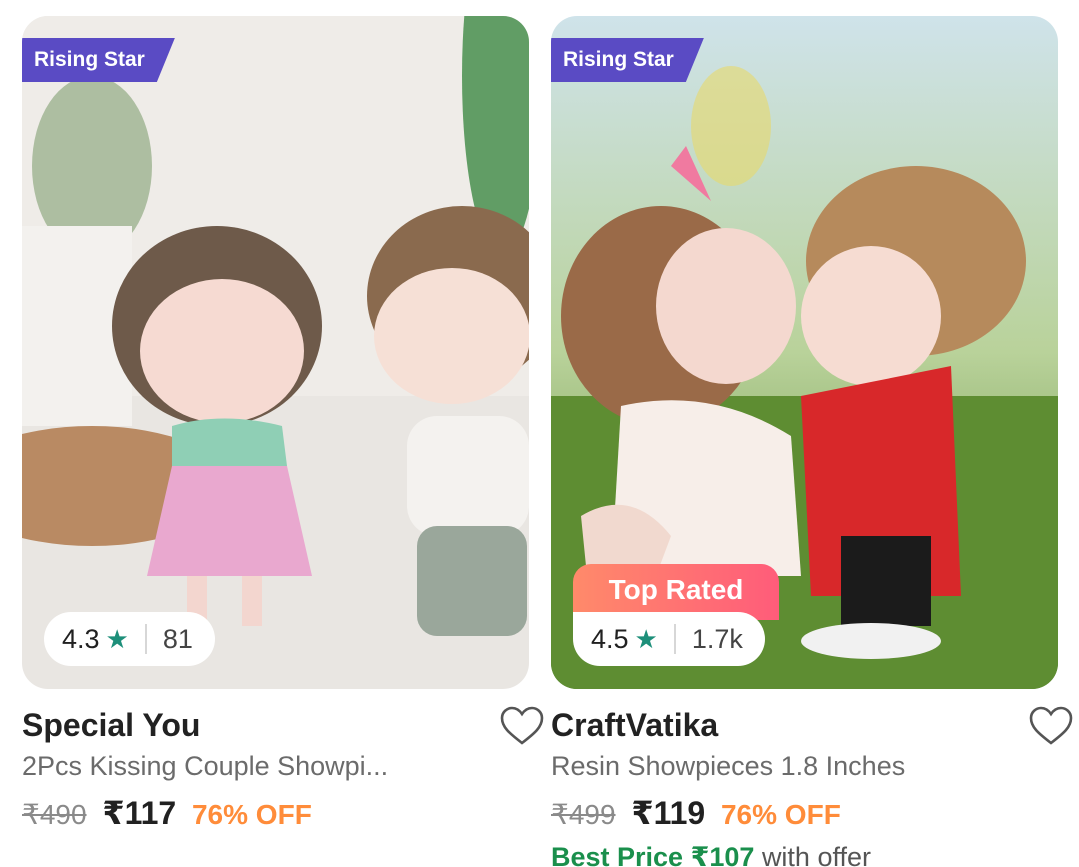 This screenshot has height=867, width=1079. What do you see at coordinates (129, 639) in the screenshot?
I see `rating-pill: 4.3 ★ 81` at bounding box center [129, 639].